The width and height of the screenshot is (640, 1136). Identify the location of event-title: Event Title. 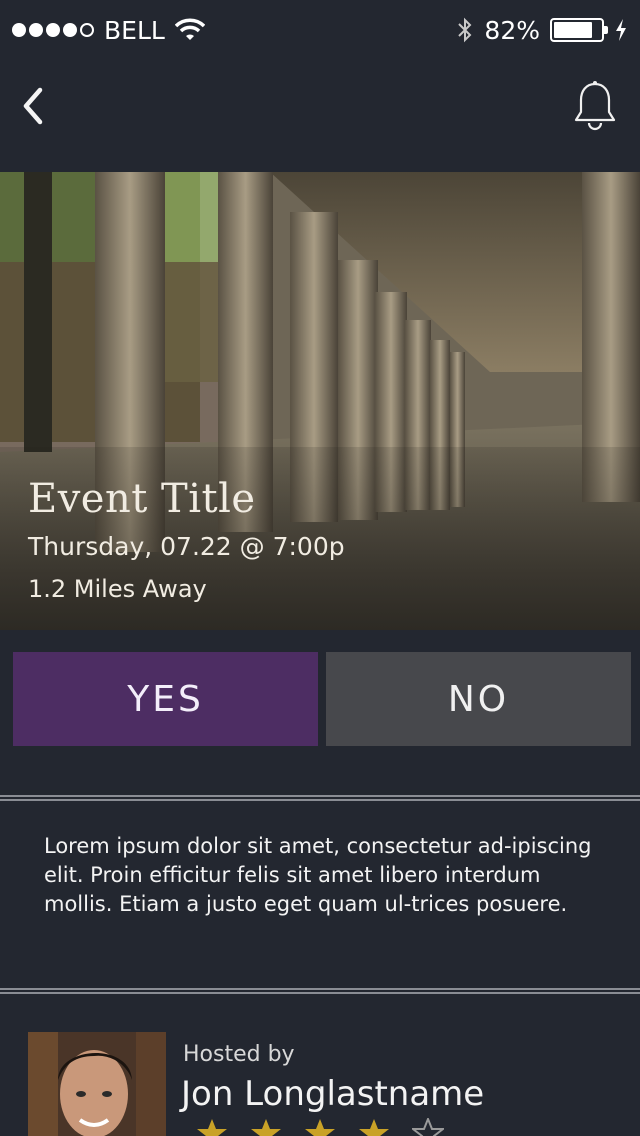
(142, 499).